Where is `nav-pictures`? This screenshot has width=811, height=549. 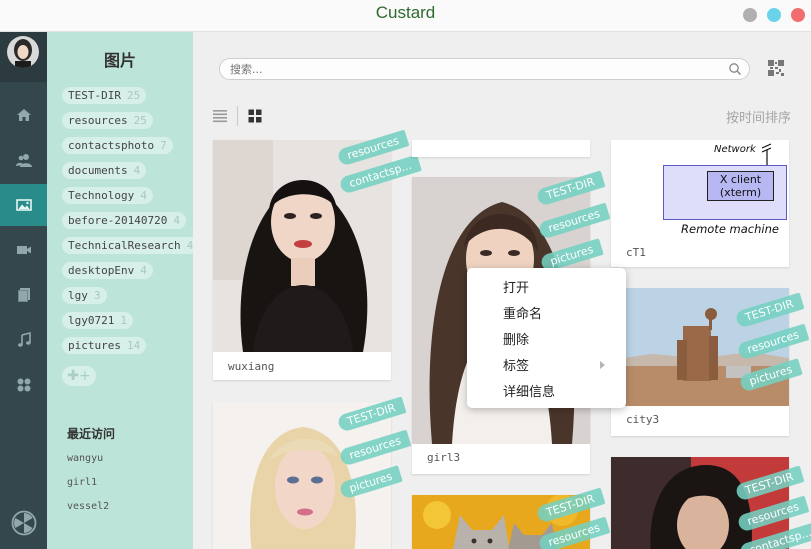 nav-pictures is located at coordinates (23, 205).